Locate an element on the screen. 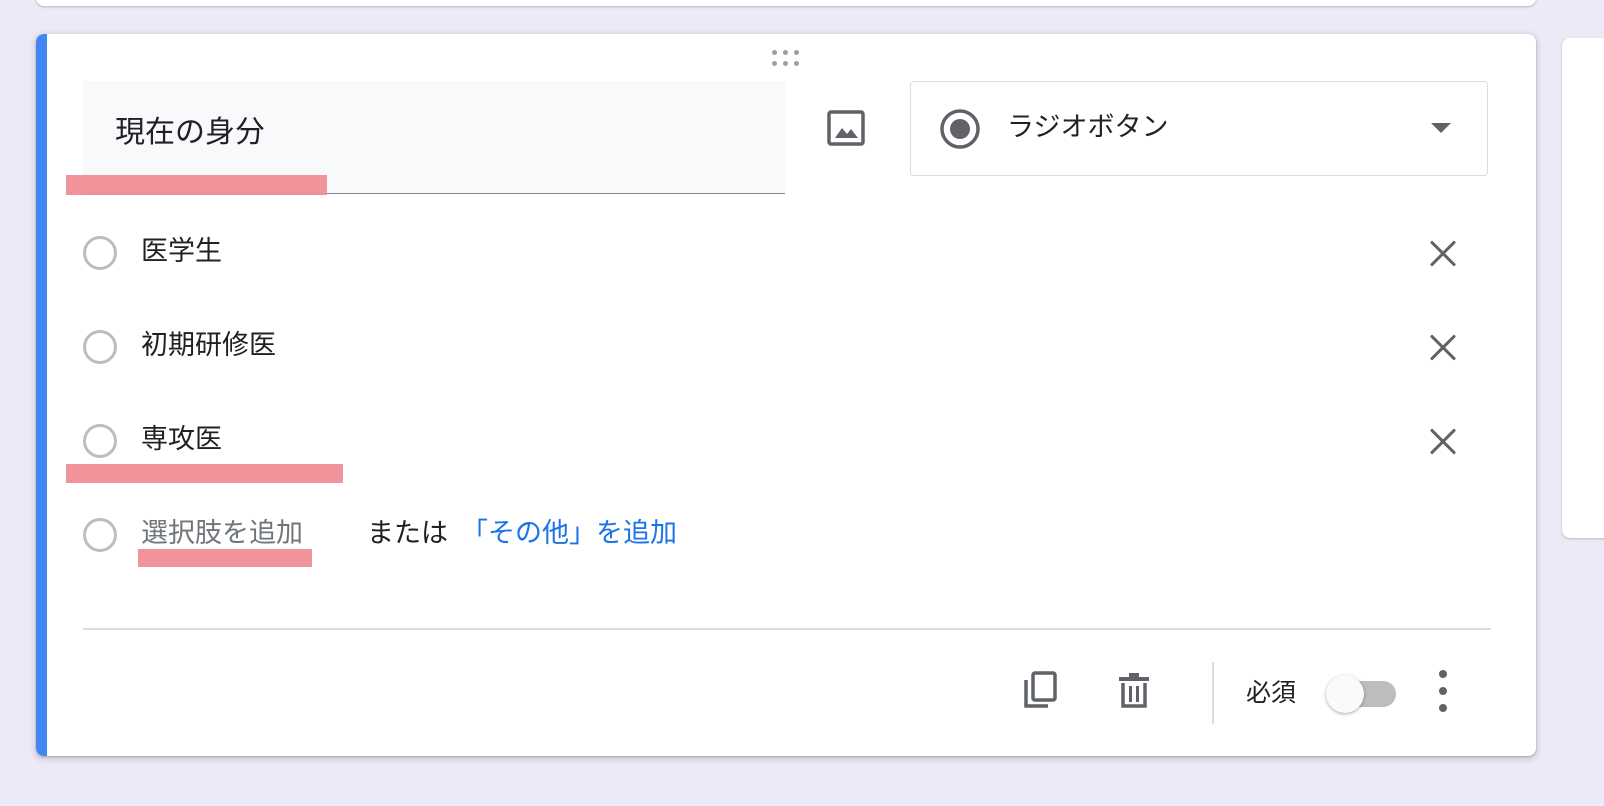 Image resolution: width=1604 pixels, height=806 pixels. option-highlight-mark is located at coordinates (204, 473).